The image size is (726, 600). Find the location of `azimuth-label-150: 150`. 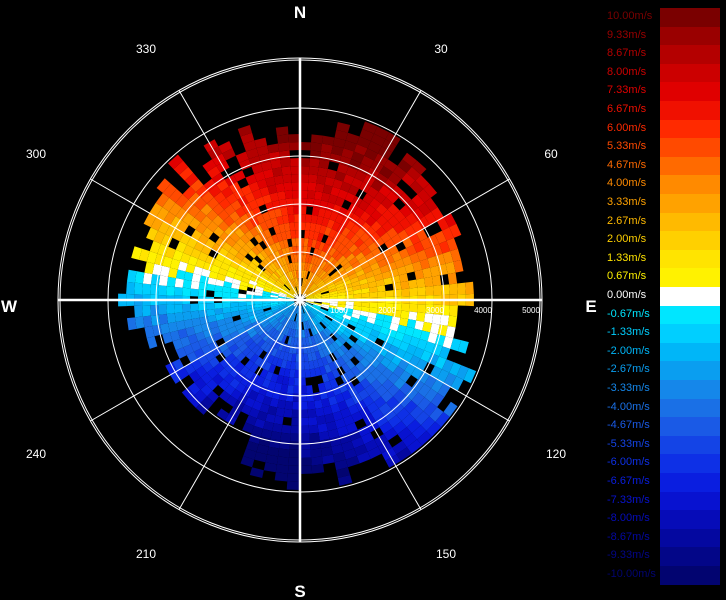

azimuth-label-150: 150 is located at coordinates (446, 554).